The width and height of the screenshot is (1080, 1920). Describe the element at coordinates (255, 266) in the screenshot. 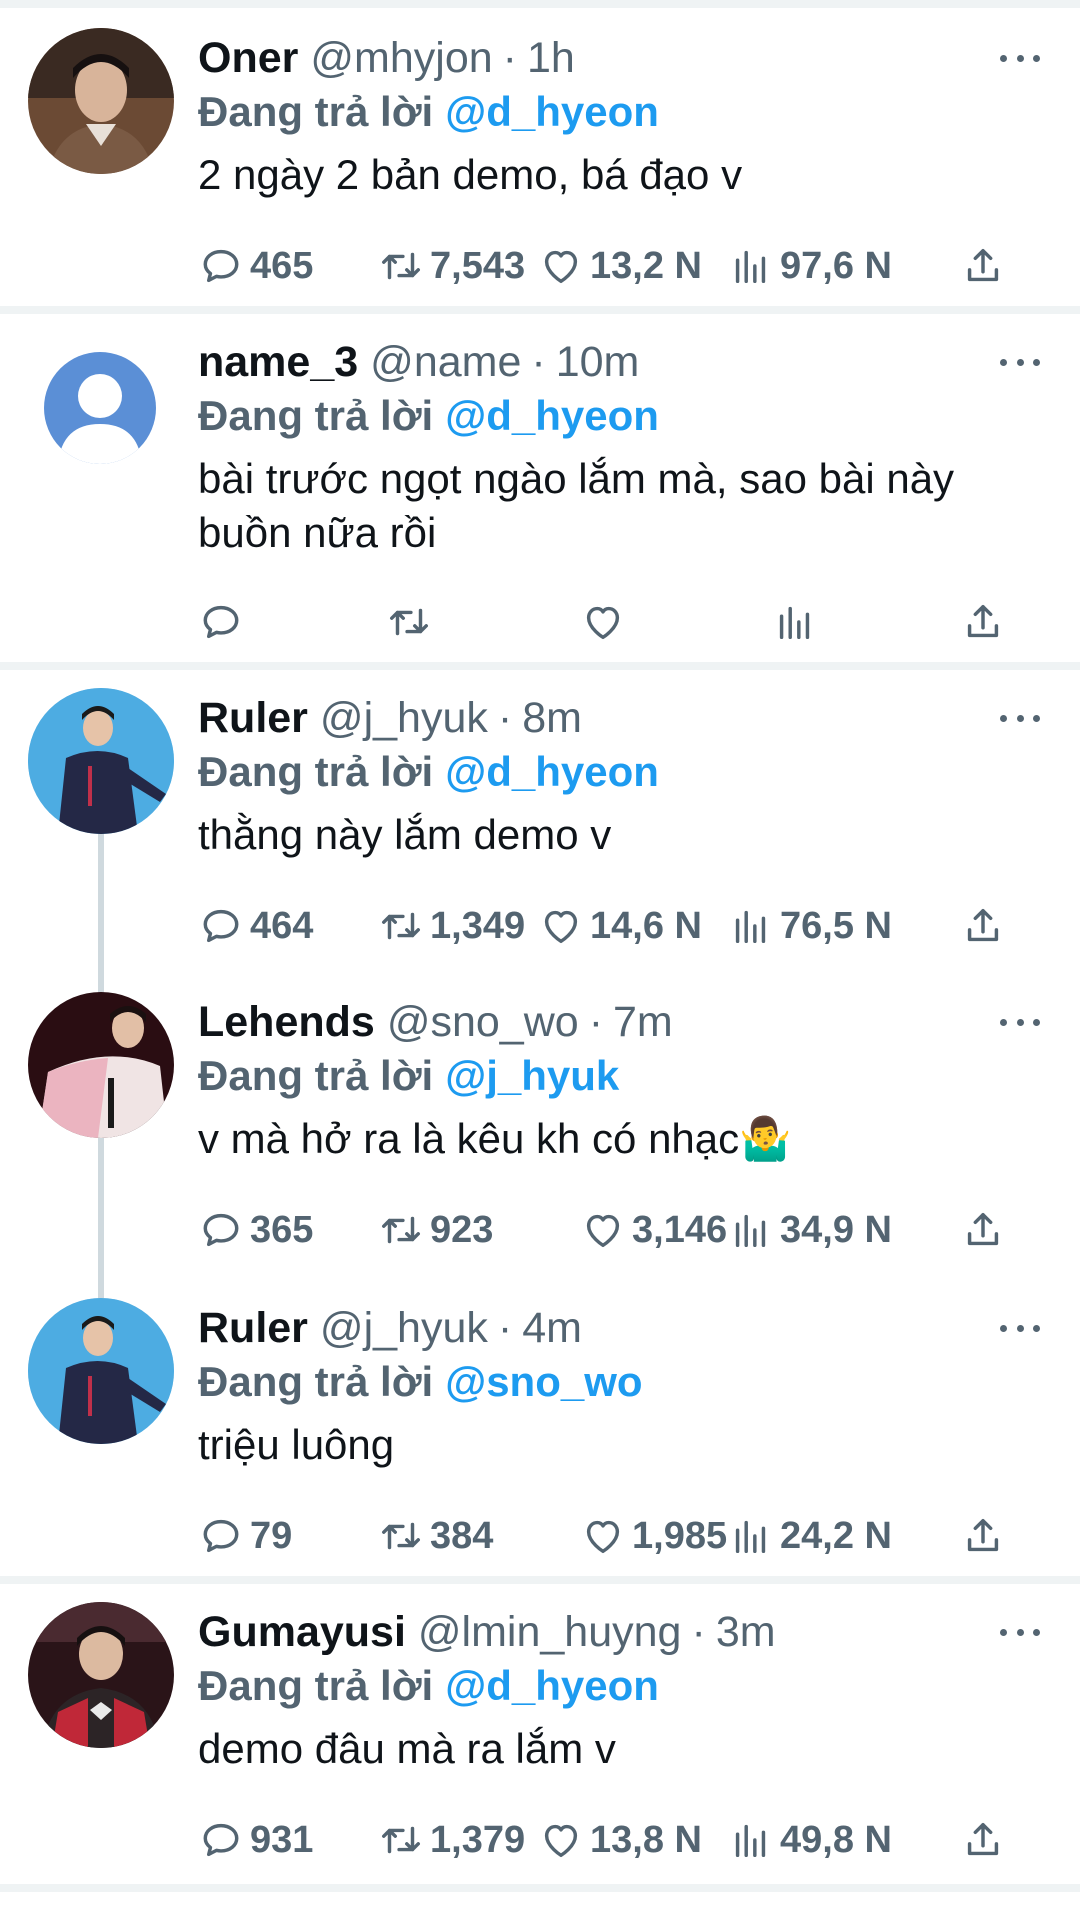

I see `reply-button: 465` at that location.